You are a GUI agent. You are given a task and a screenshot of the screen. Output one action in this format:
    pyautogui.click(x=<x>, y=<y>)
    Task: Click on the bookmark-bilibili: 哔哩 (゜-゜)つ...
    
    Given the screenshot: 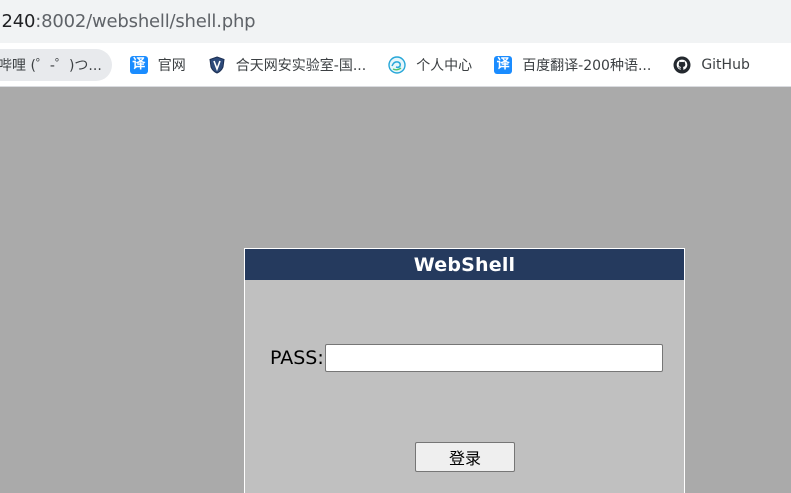 What is the action you would take?
    pyautogui.click(x=56, y=64)
    